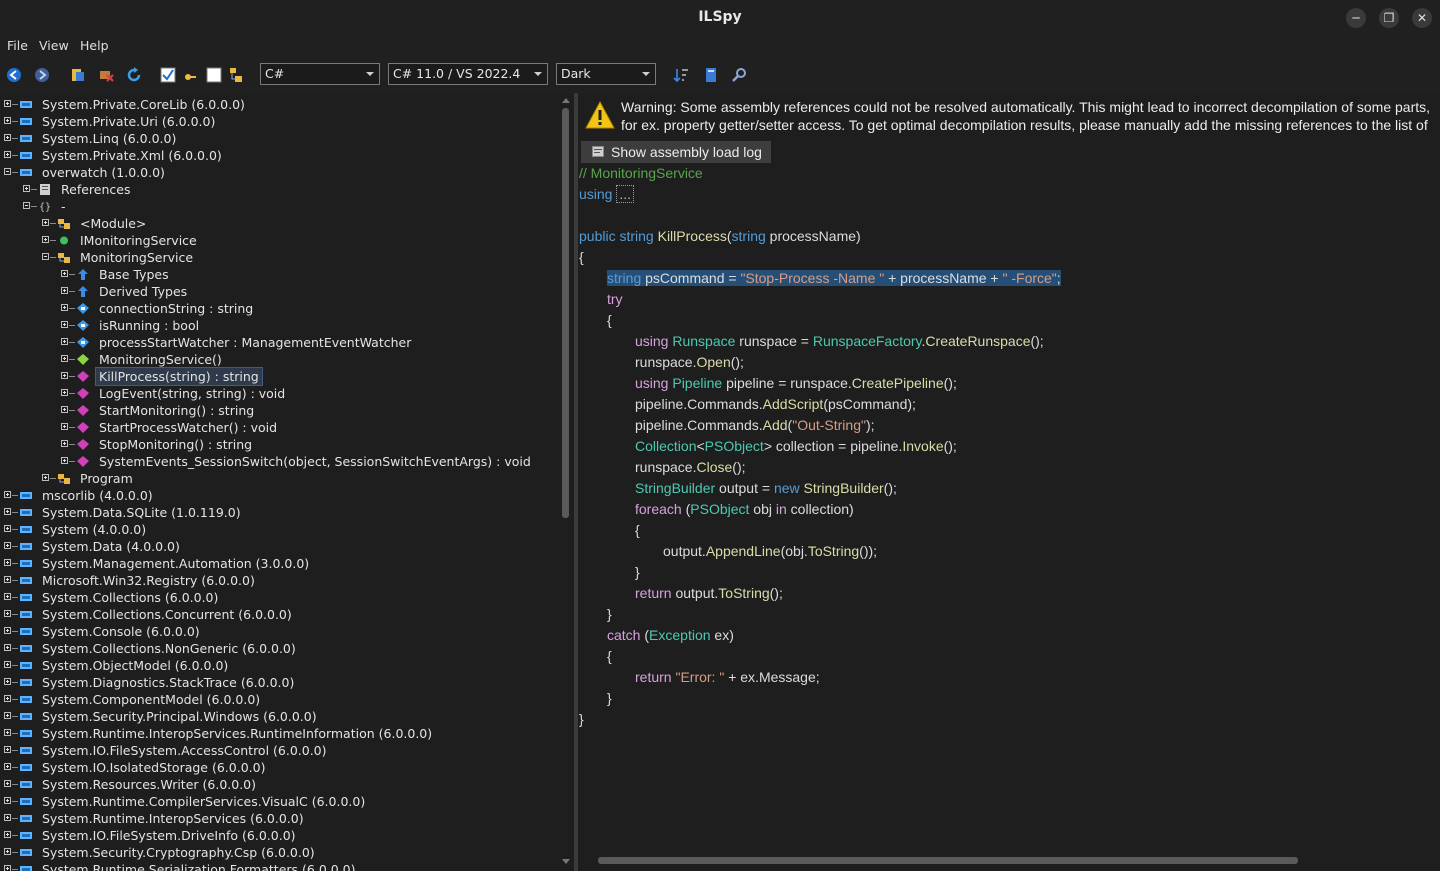  Describe the element at coordinates (17, 45) in the screenshot. I see `menu-file: File` at that location.